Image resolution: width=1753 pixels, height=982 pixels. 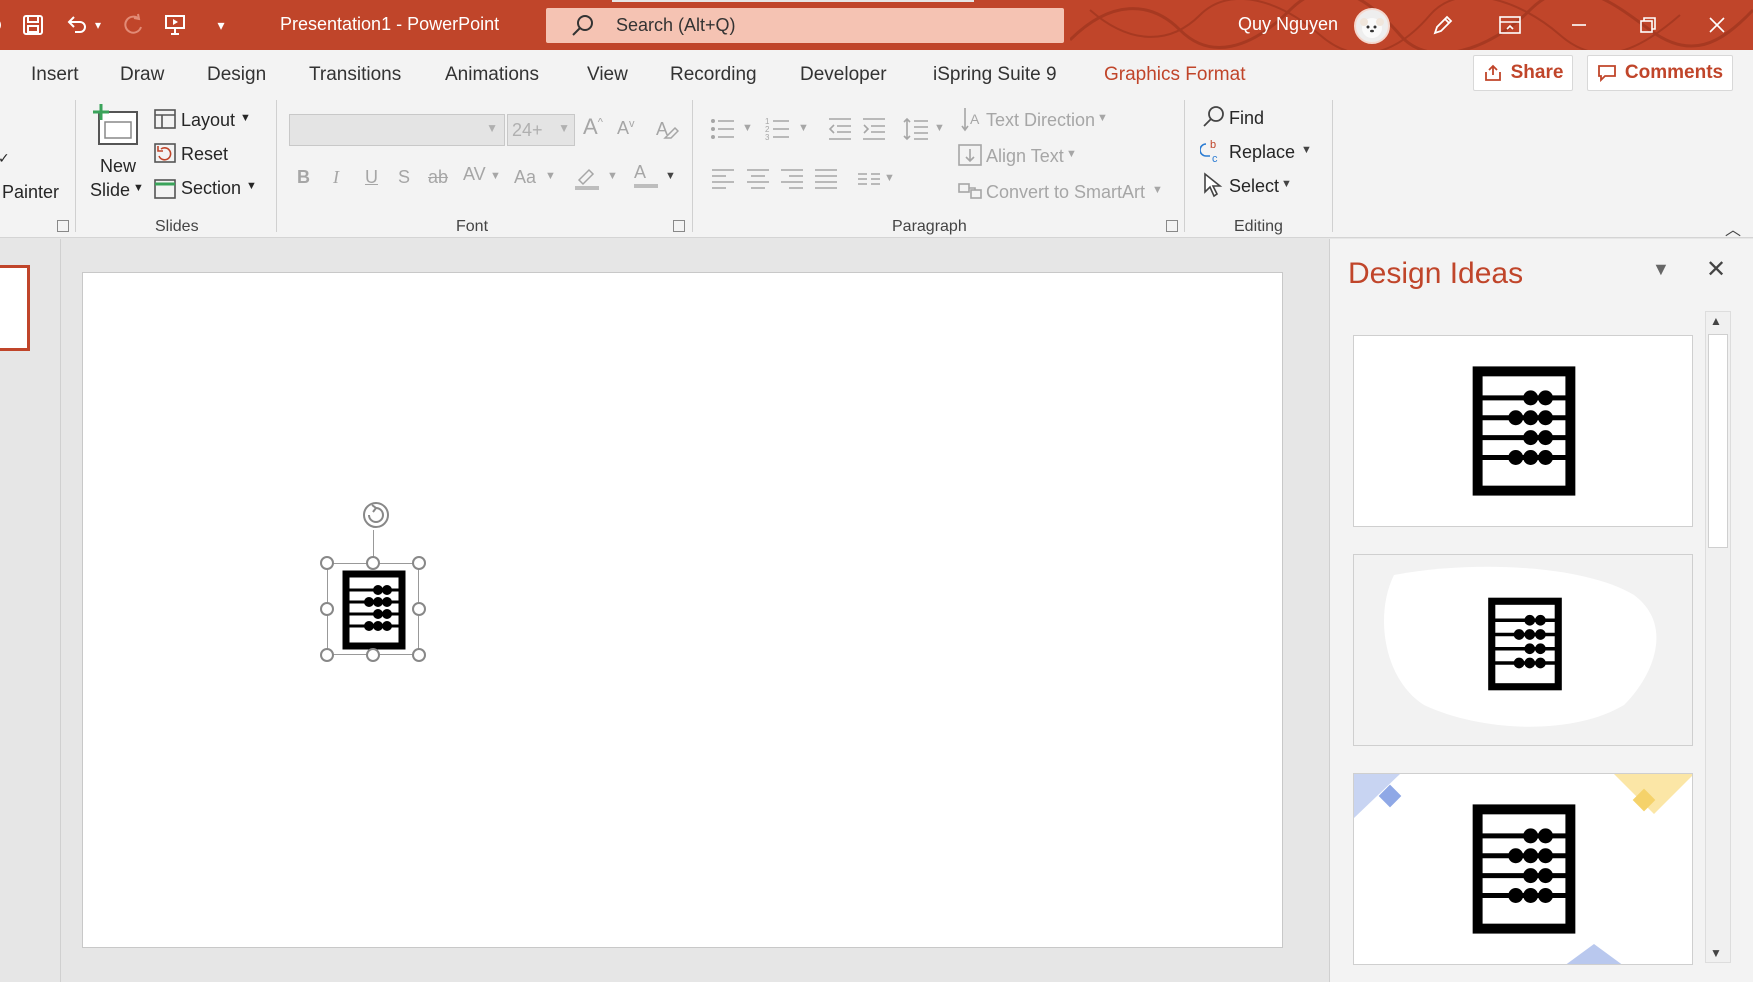 What do you see at coordinates (303, 177) in the screenshot?
I see `bold-button: B` at bounding box center [303, 177].